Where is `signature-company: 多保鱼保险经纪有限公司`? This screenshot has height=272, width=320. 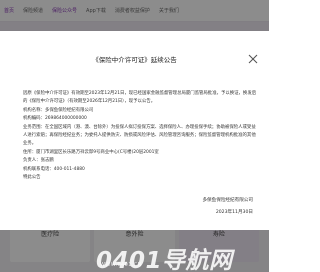
signature-company: 多保鱼保险经纪有限公司 is located at coordinates (227, 200).